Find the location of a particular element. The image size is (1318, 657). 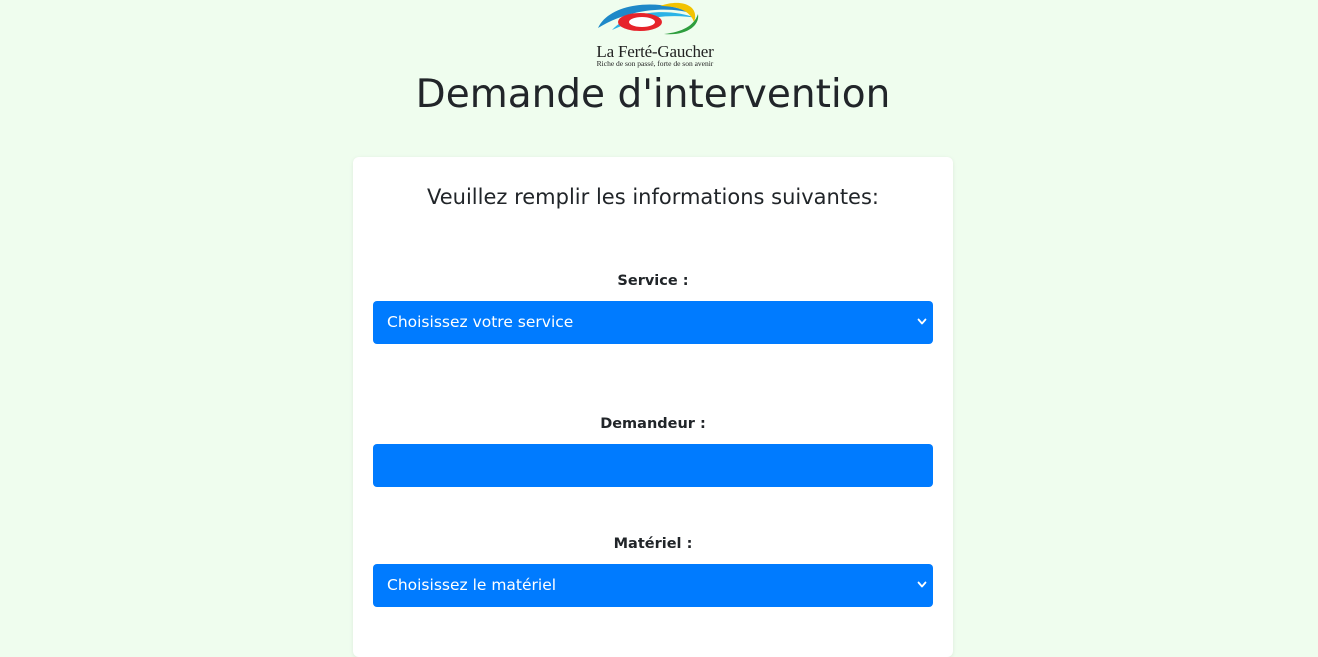

materiel-select-value: Choisissez le matériel is located at coordinates (472, 585).